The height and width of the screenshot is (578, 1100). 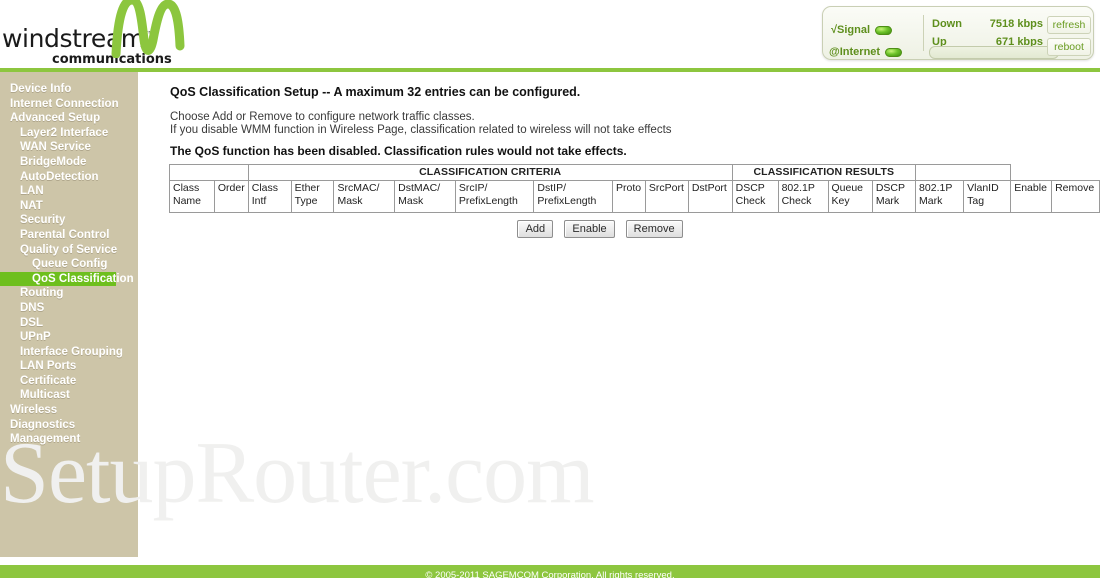 What do you see at coordinates (573, 196) in the screenshot?
I see `table-column-header: DstIP/ PrefixLength` at bounding box center [573, 196].